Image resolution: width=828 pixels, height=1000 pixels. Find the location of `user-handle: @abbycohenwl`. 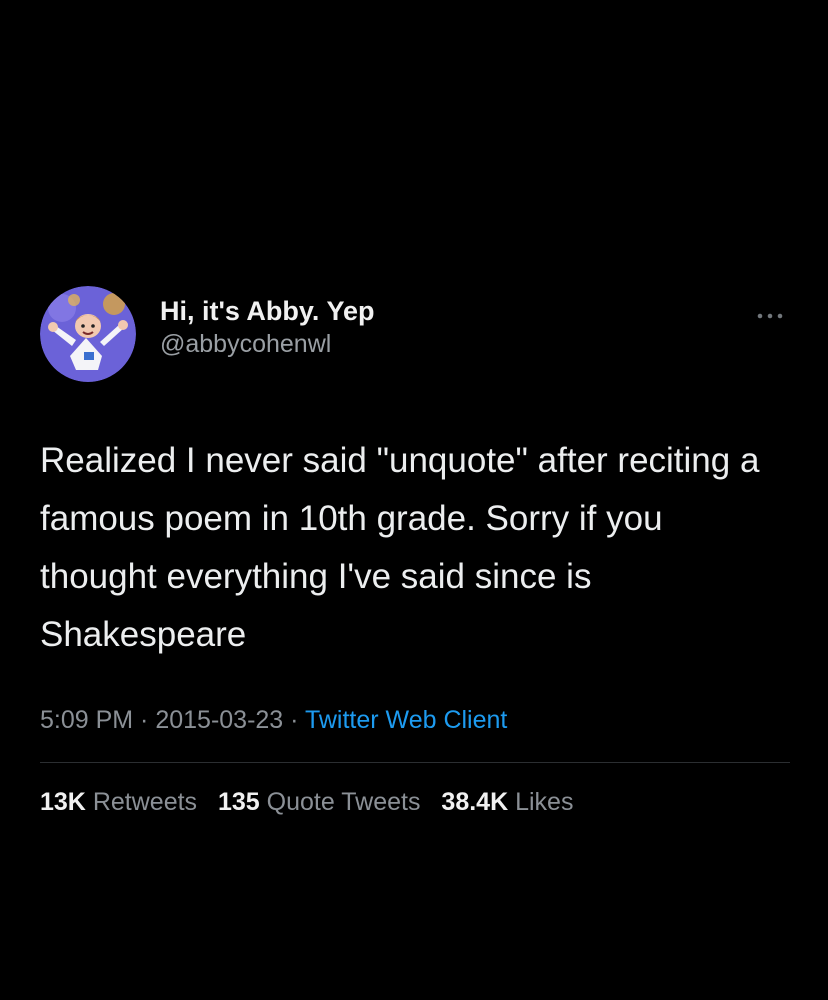

user-handle: @abbycohenwl is located at coordinates (267, 344).